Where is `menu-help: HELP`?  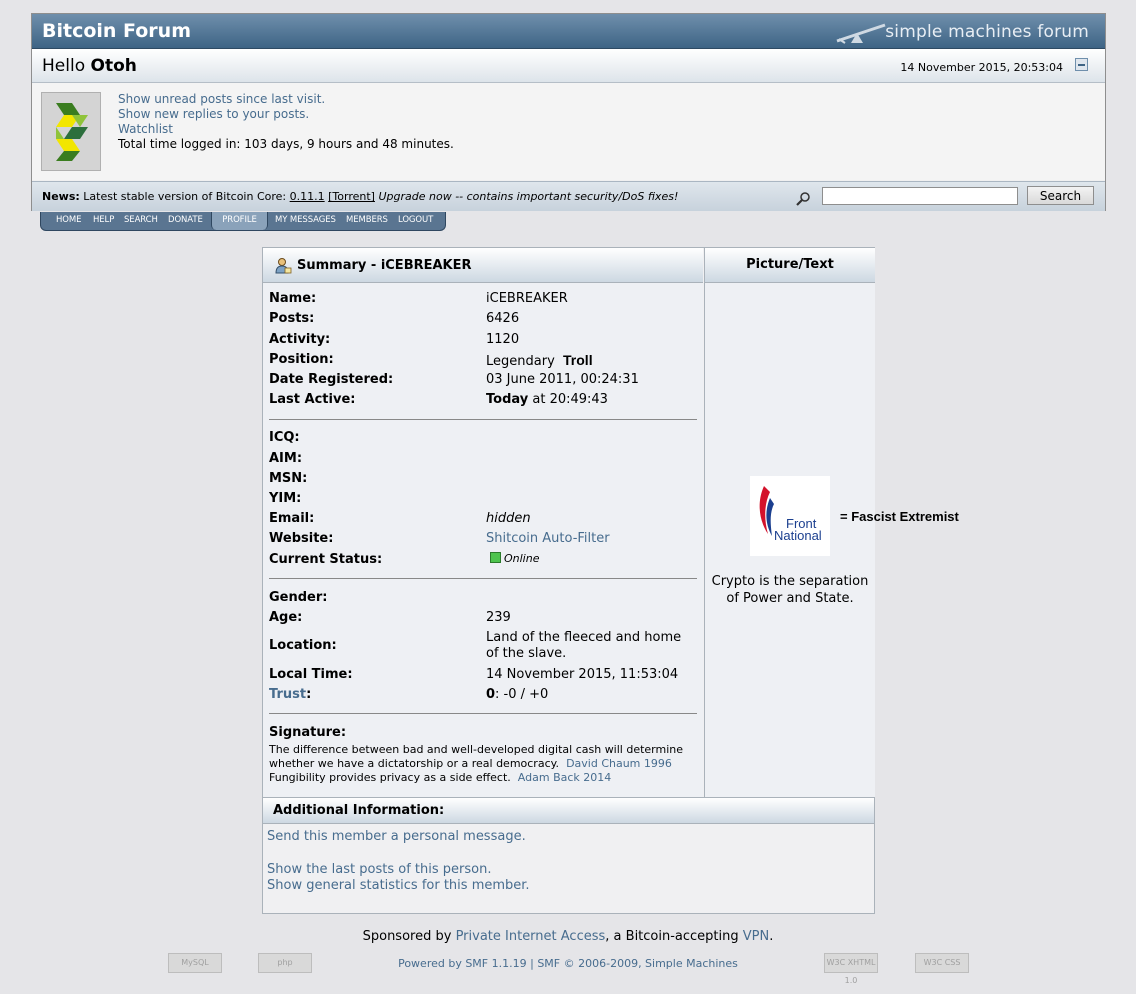
menu-help: HELP is located at coordinates (103, 221).